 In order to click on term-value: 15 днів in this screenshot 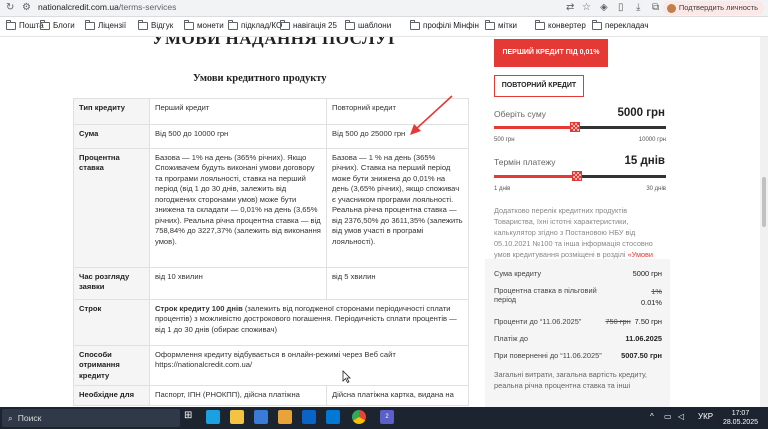, I will do `click(645, 161)`.